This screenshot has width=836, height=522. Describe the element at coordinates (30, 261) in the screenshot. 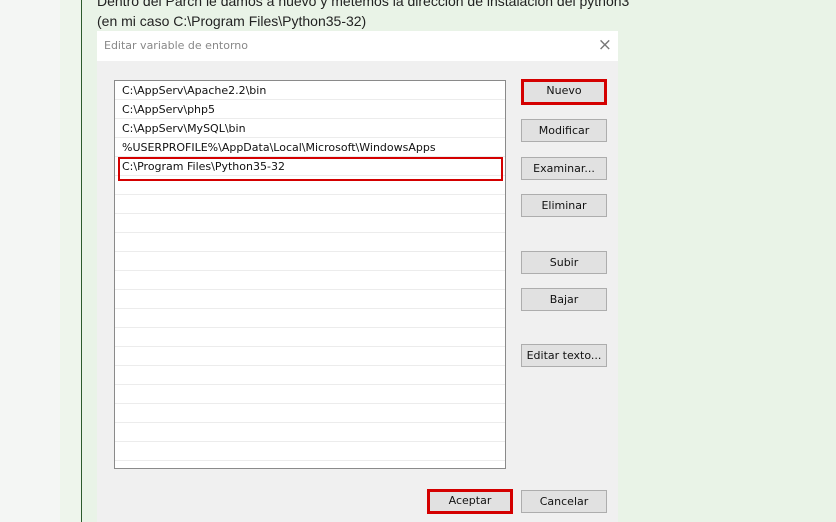

I see `left-pane` at that location.